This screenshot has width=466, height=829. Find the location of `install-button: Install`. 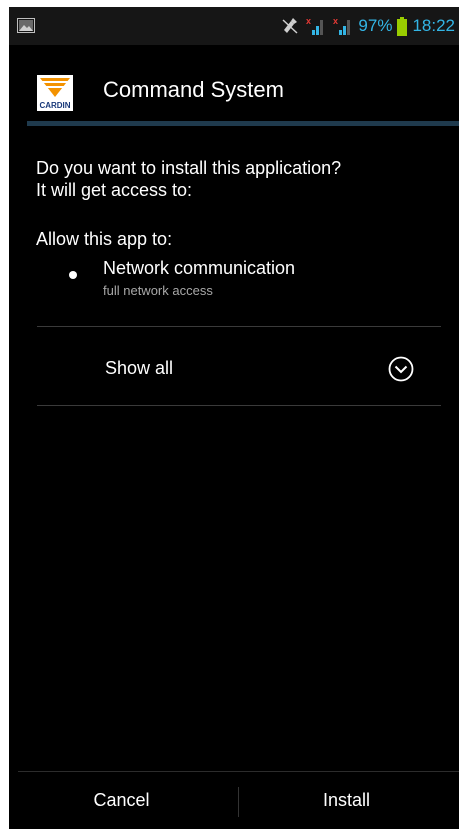

install-button: Install is located at coordinates (346, 800).